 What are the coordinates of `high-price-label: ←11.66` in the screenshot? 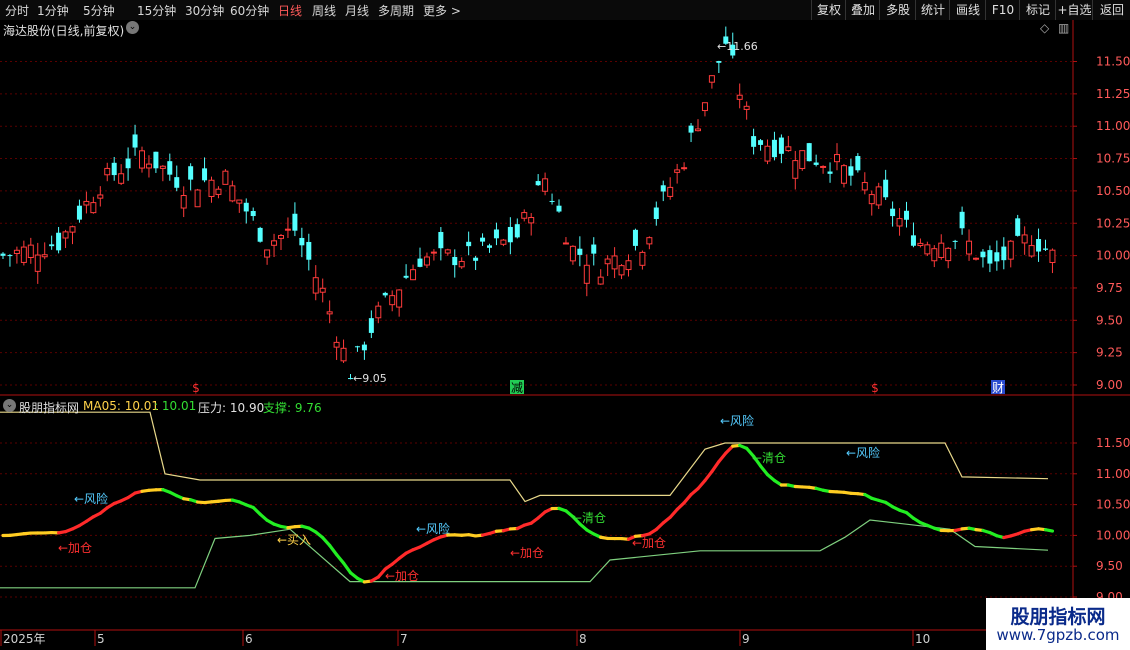 It's located at (737, 46).